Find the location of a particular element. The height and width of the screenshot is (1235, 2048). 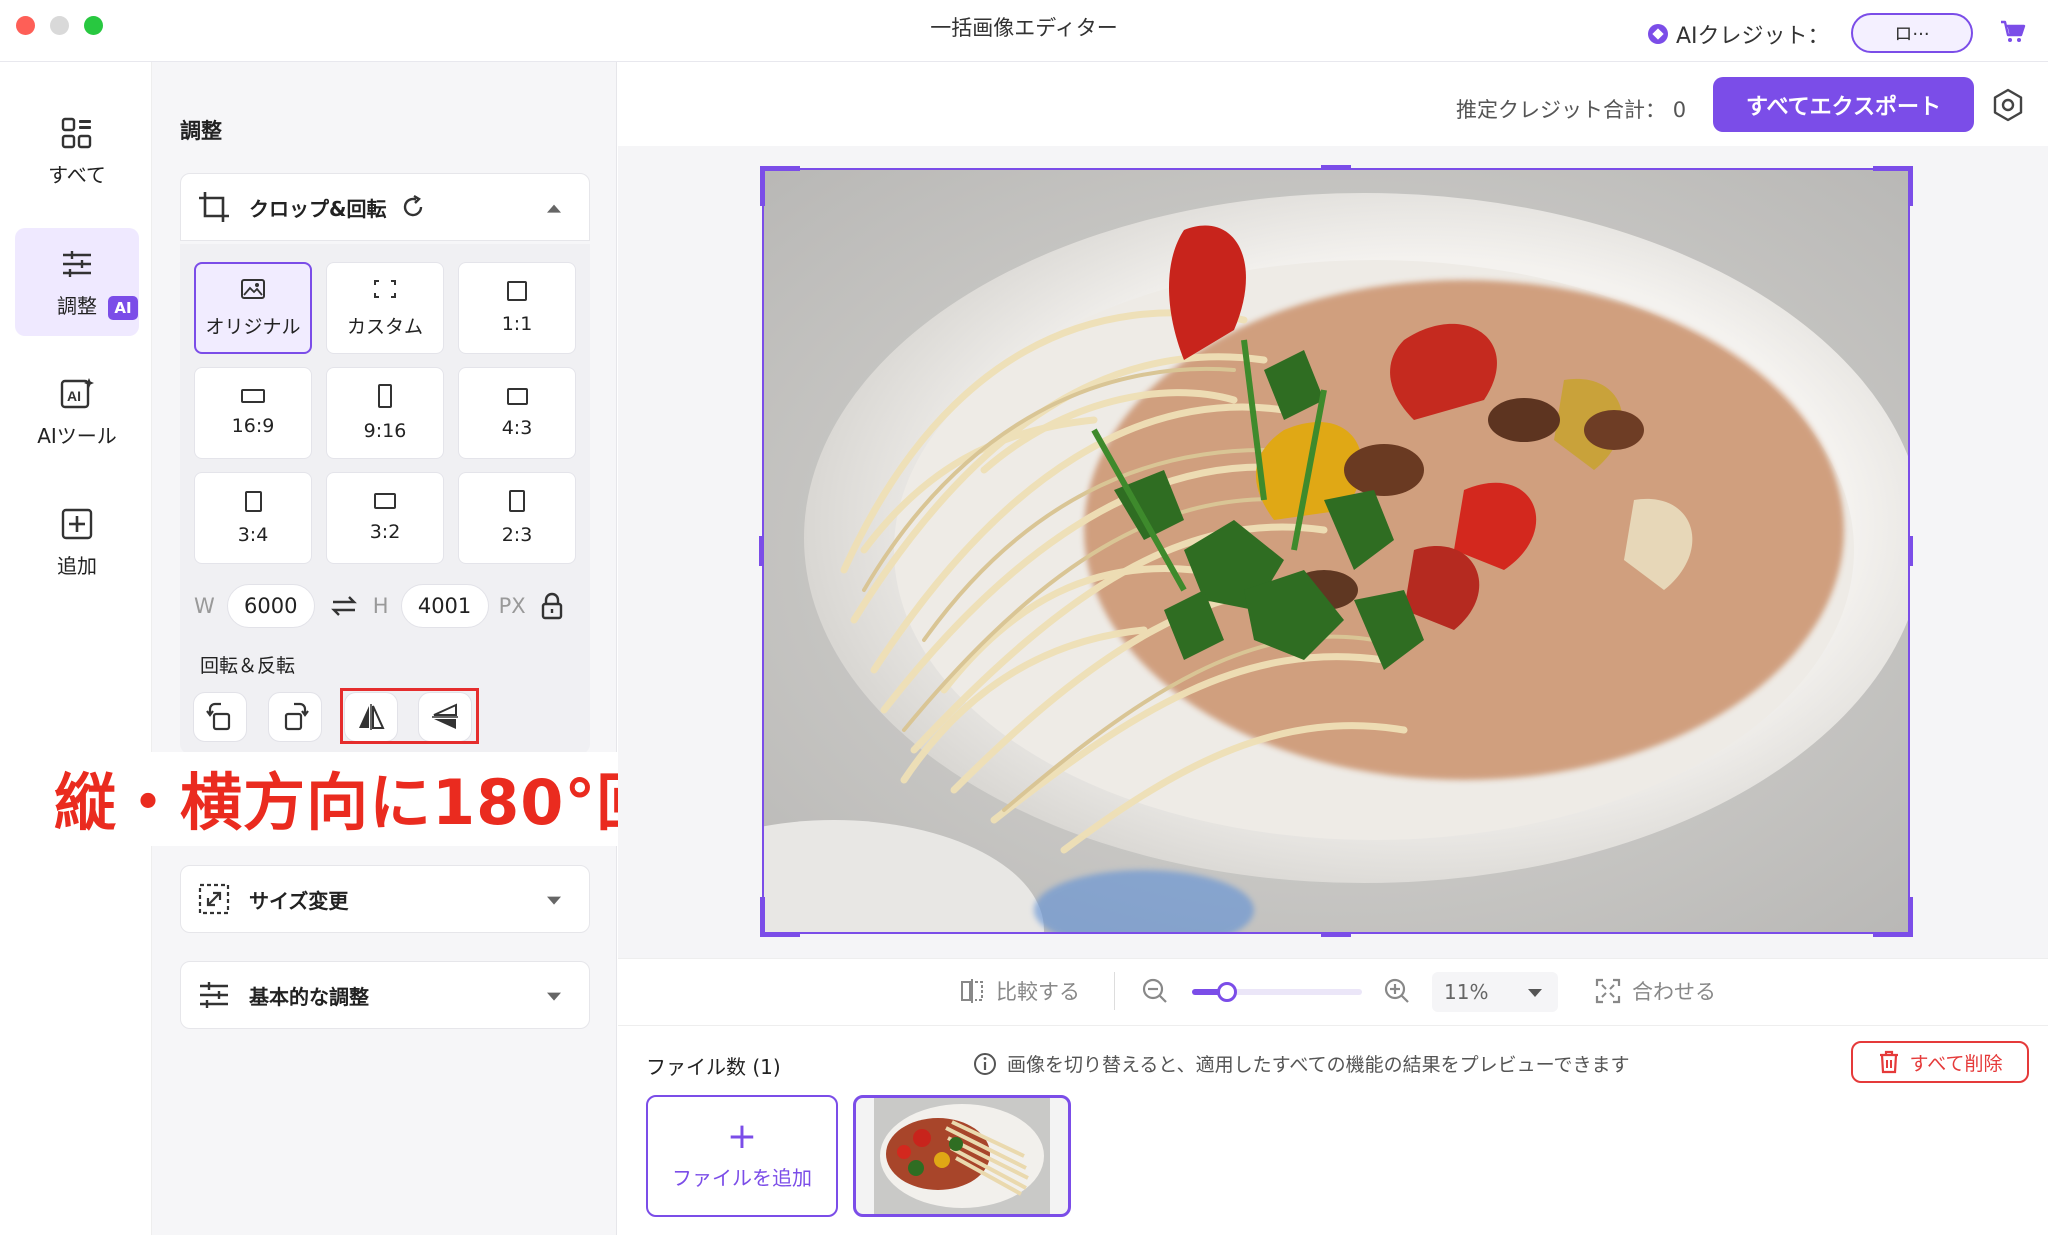

height-label: H is located at coordinates (380, 606).